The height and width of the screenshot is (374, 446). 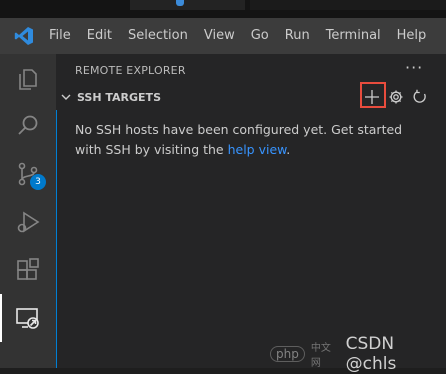 I want to click on menu-file: File, so click(x=60, y=36).